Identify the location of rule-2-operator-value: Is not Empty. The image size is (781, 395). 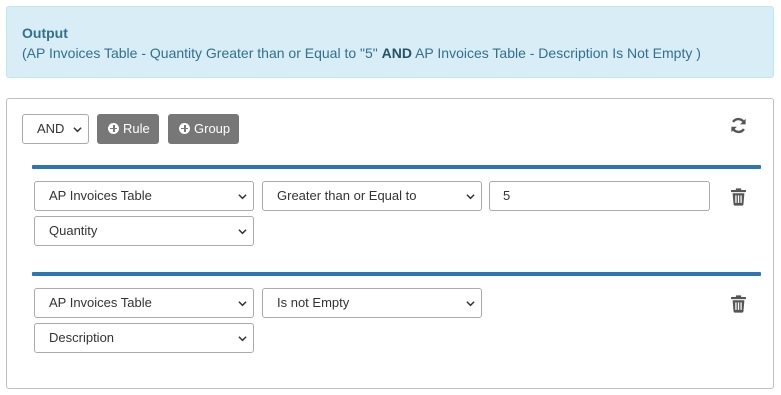
(313, 302).